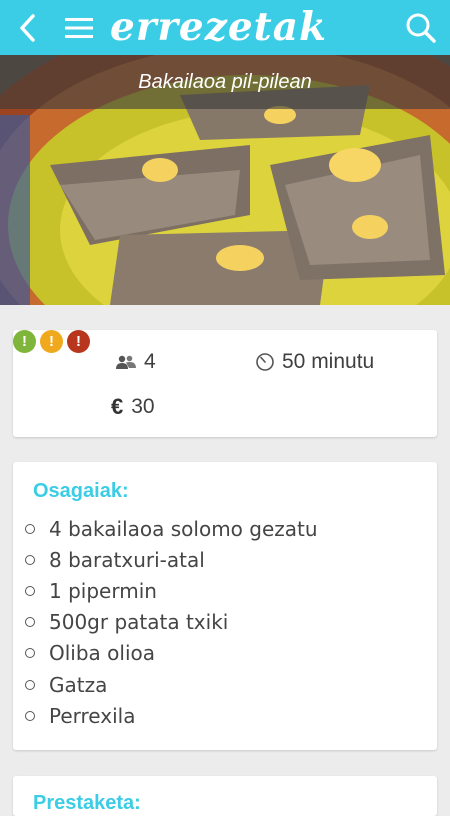 The width and height of the screenshot is (450, 816). I want to click on hamburger-menu-icon, so click(79, 27).